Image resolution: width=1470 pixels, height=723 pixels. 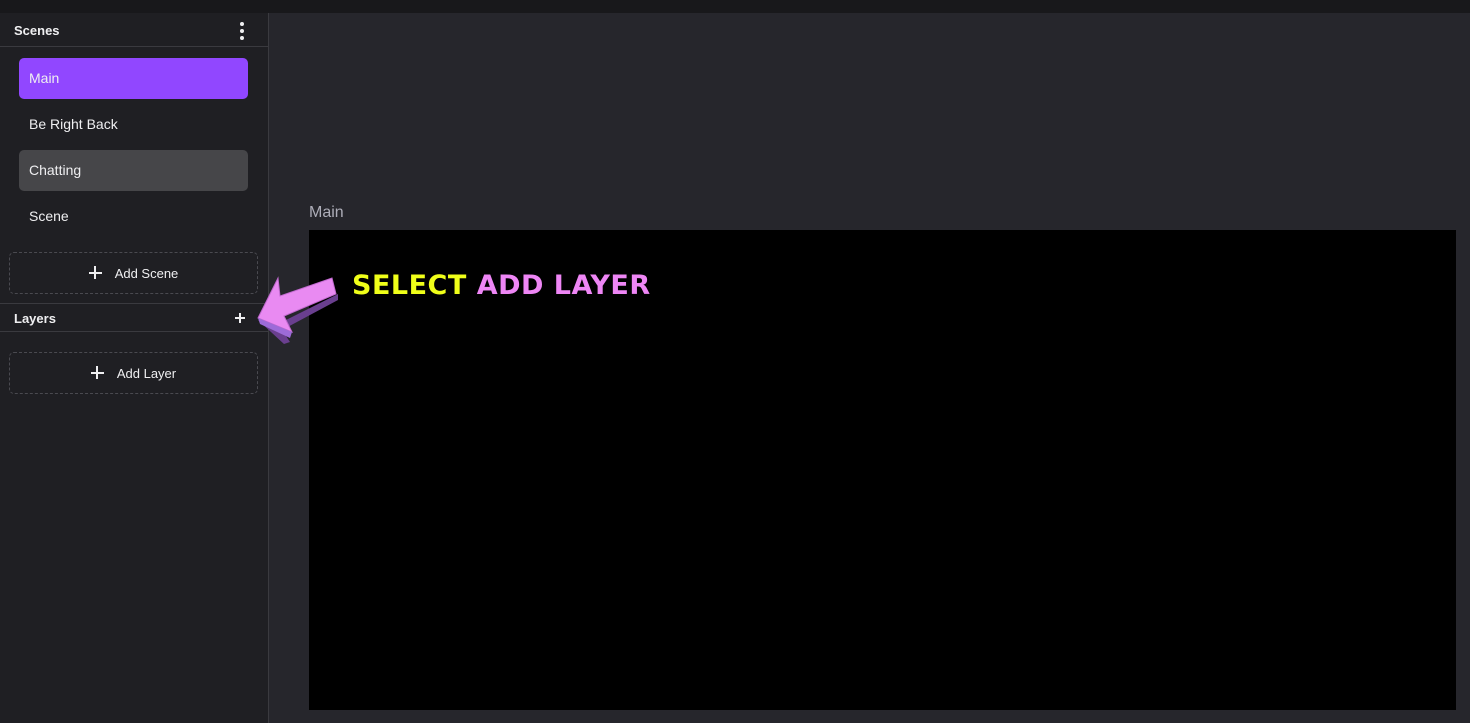 What do you see at coordinates (37, 30) in the screenshot?
I see `scenes-title: Scenes` at bounding box center [37, 30].